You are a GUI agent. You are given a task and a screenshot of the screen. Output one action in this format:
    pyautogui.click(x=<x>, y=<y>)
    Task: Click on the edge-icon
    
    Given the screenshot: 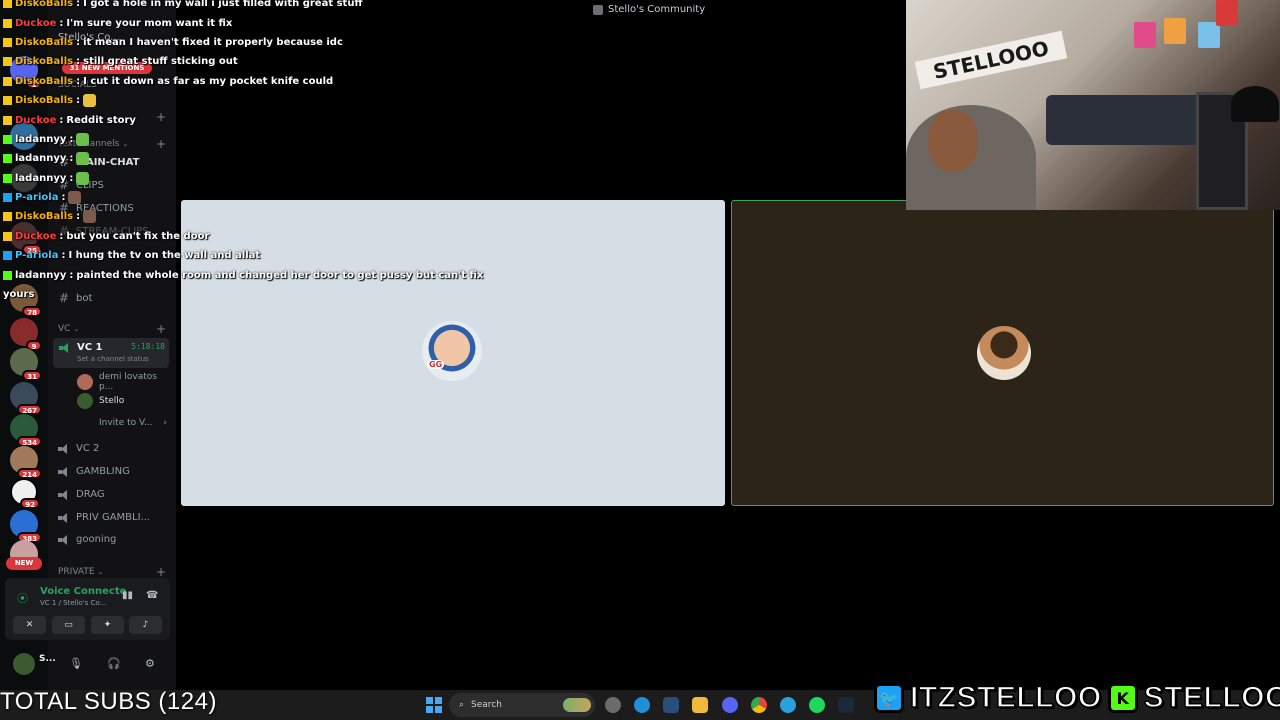 What is the action you would take?
    pyautogui.click(x=642, y=705)
    